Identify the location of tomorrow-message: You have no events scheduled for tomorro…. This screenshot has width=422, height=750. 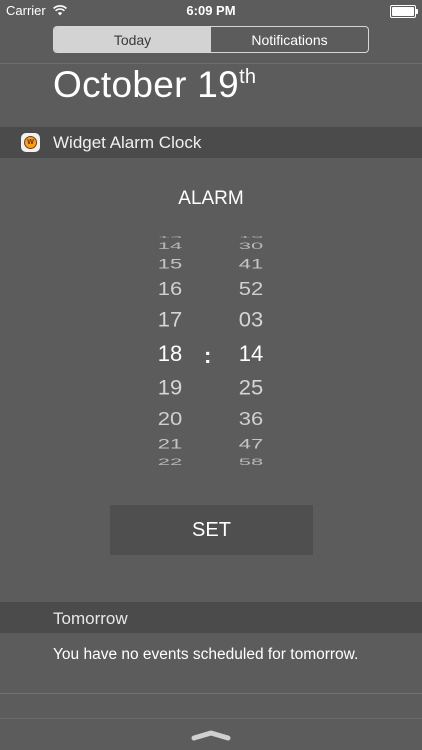
(206, 654).